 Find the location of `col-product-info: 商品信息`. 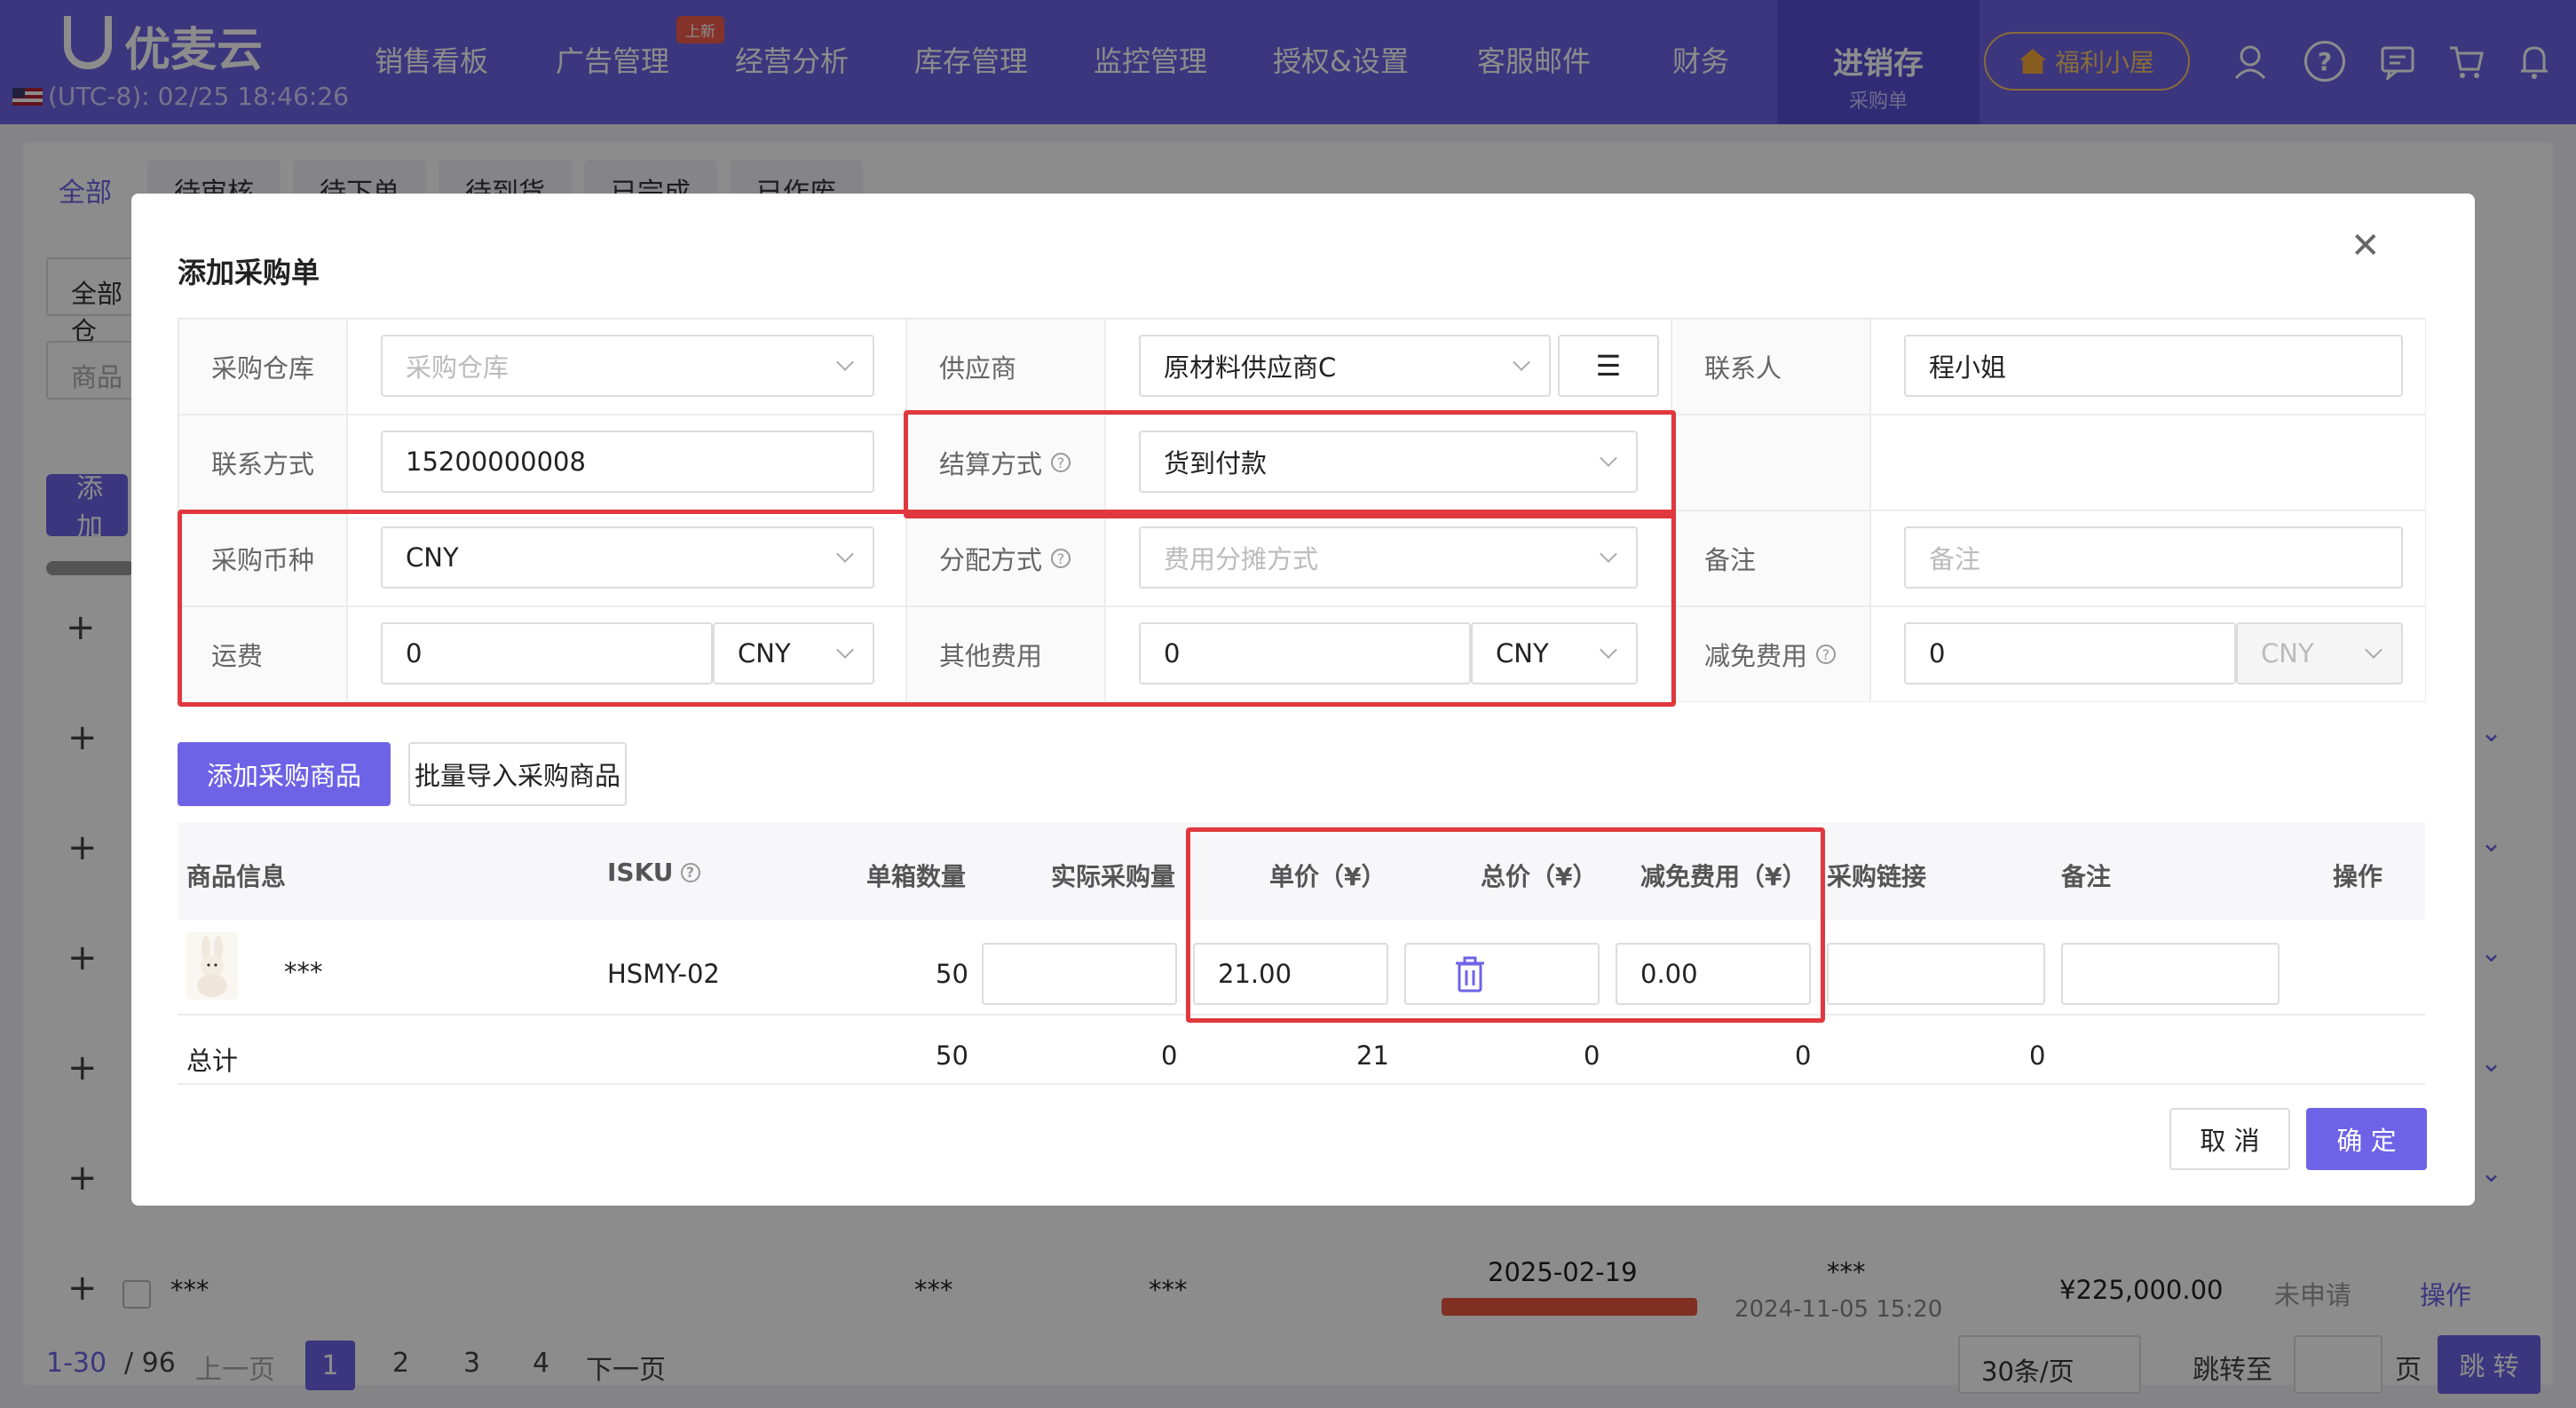

col-product-info: 商品信息 is located at coordinates (236, 877).